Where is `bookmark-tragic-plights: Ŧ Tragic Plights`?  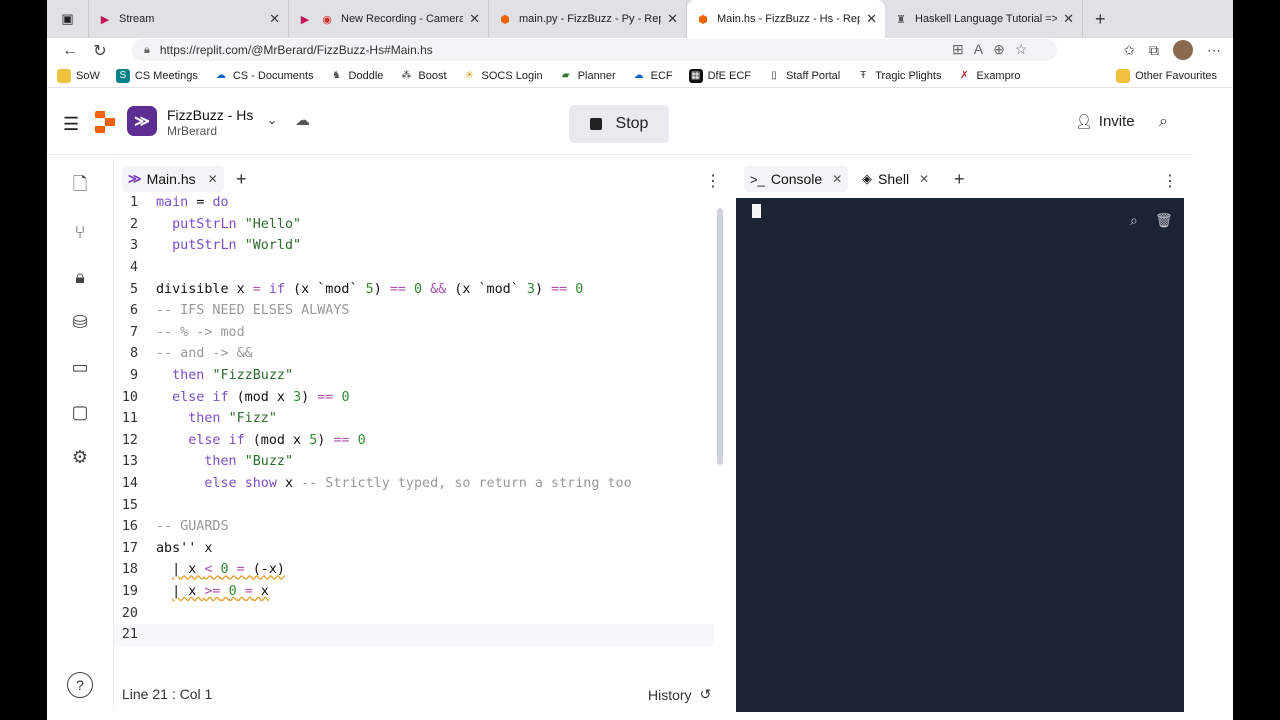 bookmark-tragic-plights: Ŧ Tragic Plights is located at coordinates (898, 76).